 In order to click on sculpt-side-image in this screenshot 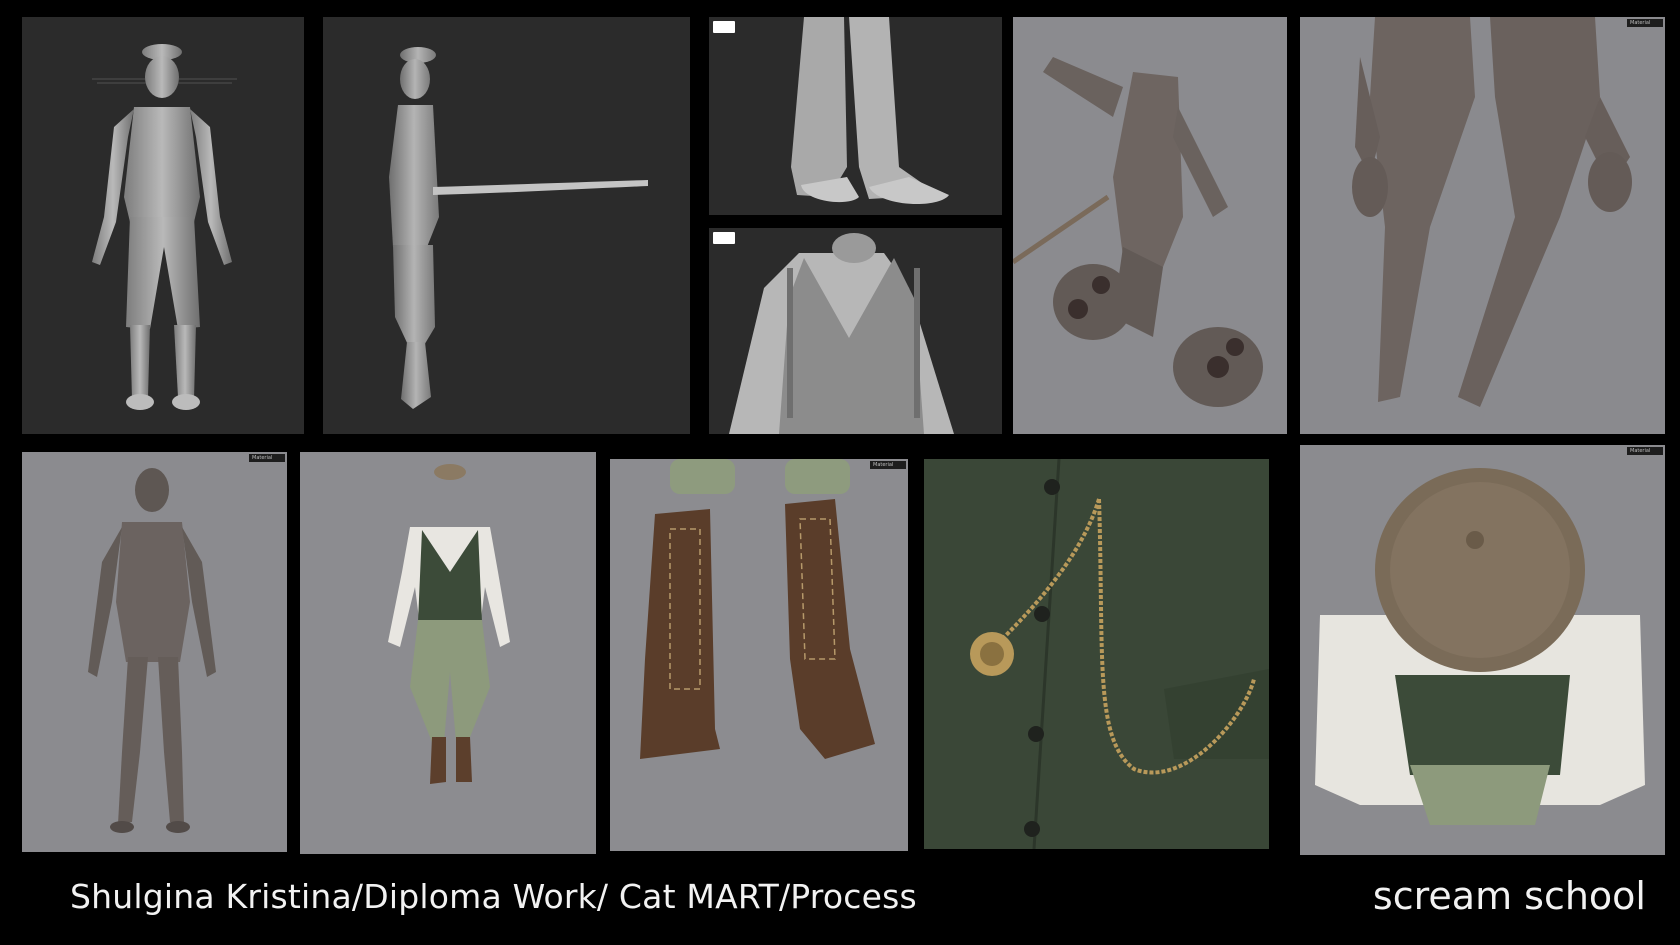, I will do `click(506, 225)`.